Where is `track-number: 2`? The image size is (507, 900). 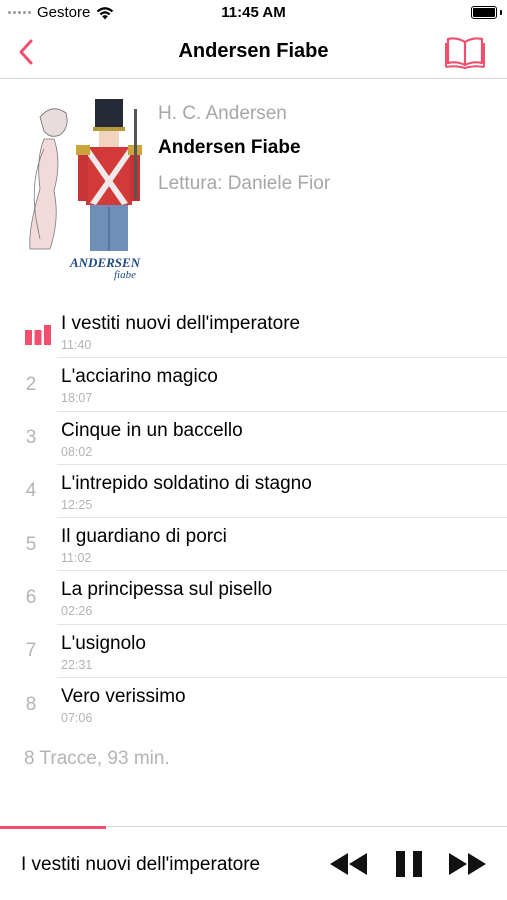 track-number: 2 is located at coordinates (31, 384).